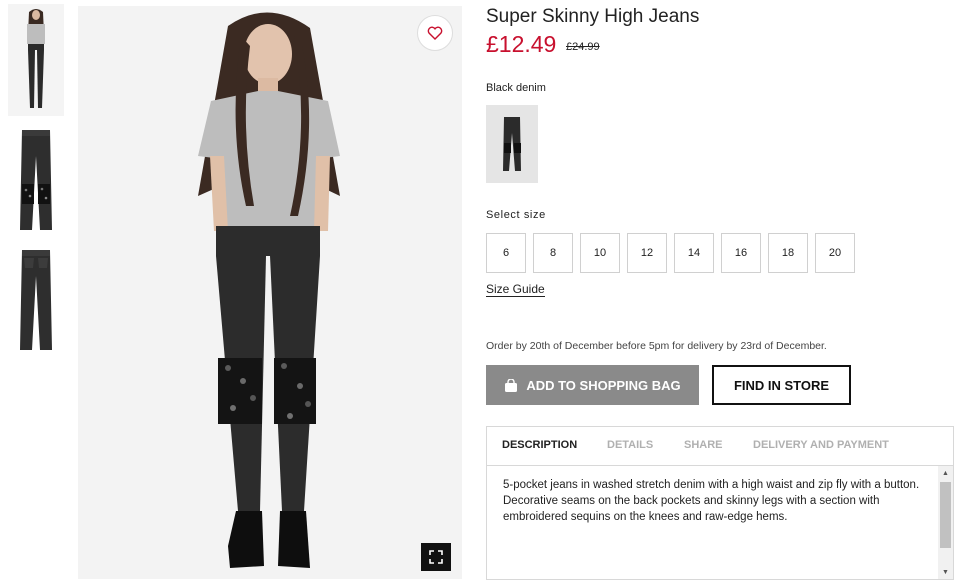  What do you see at coordinates (506, 253) in the screenshot?
I see `size-option: 6` at bounding box center [506, 253].